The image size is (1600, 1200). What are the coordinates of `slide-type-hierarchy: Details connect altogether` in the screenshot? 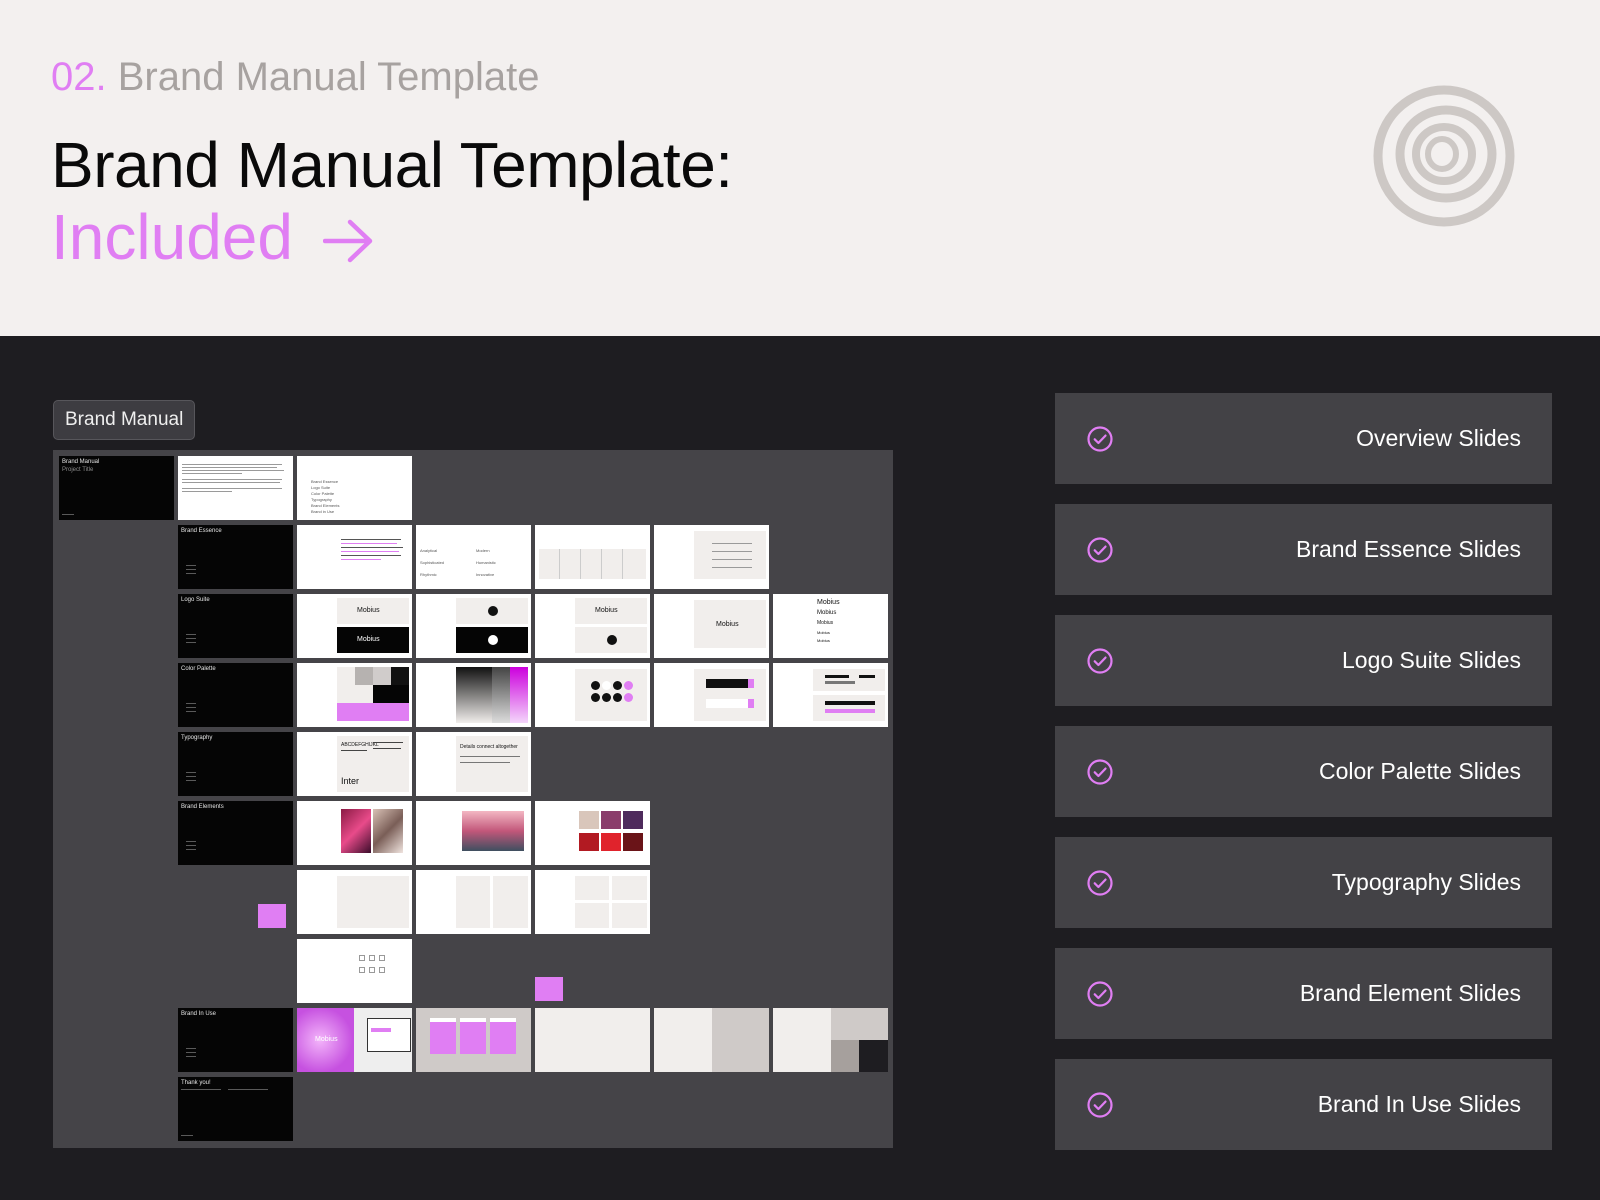 It's located at (473, 764).